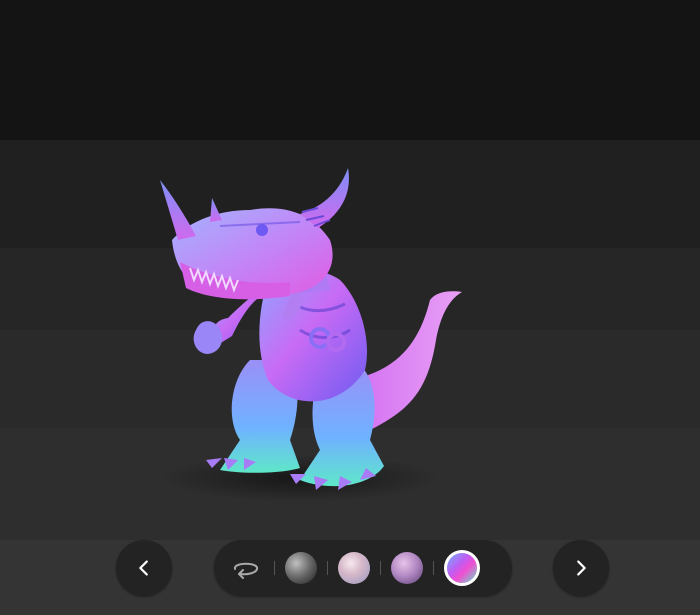 The image size is (700, 615). I want to click on chevron-right-icon, so click(581, 568).